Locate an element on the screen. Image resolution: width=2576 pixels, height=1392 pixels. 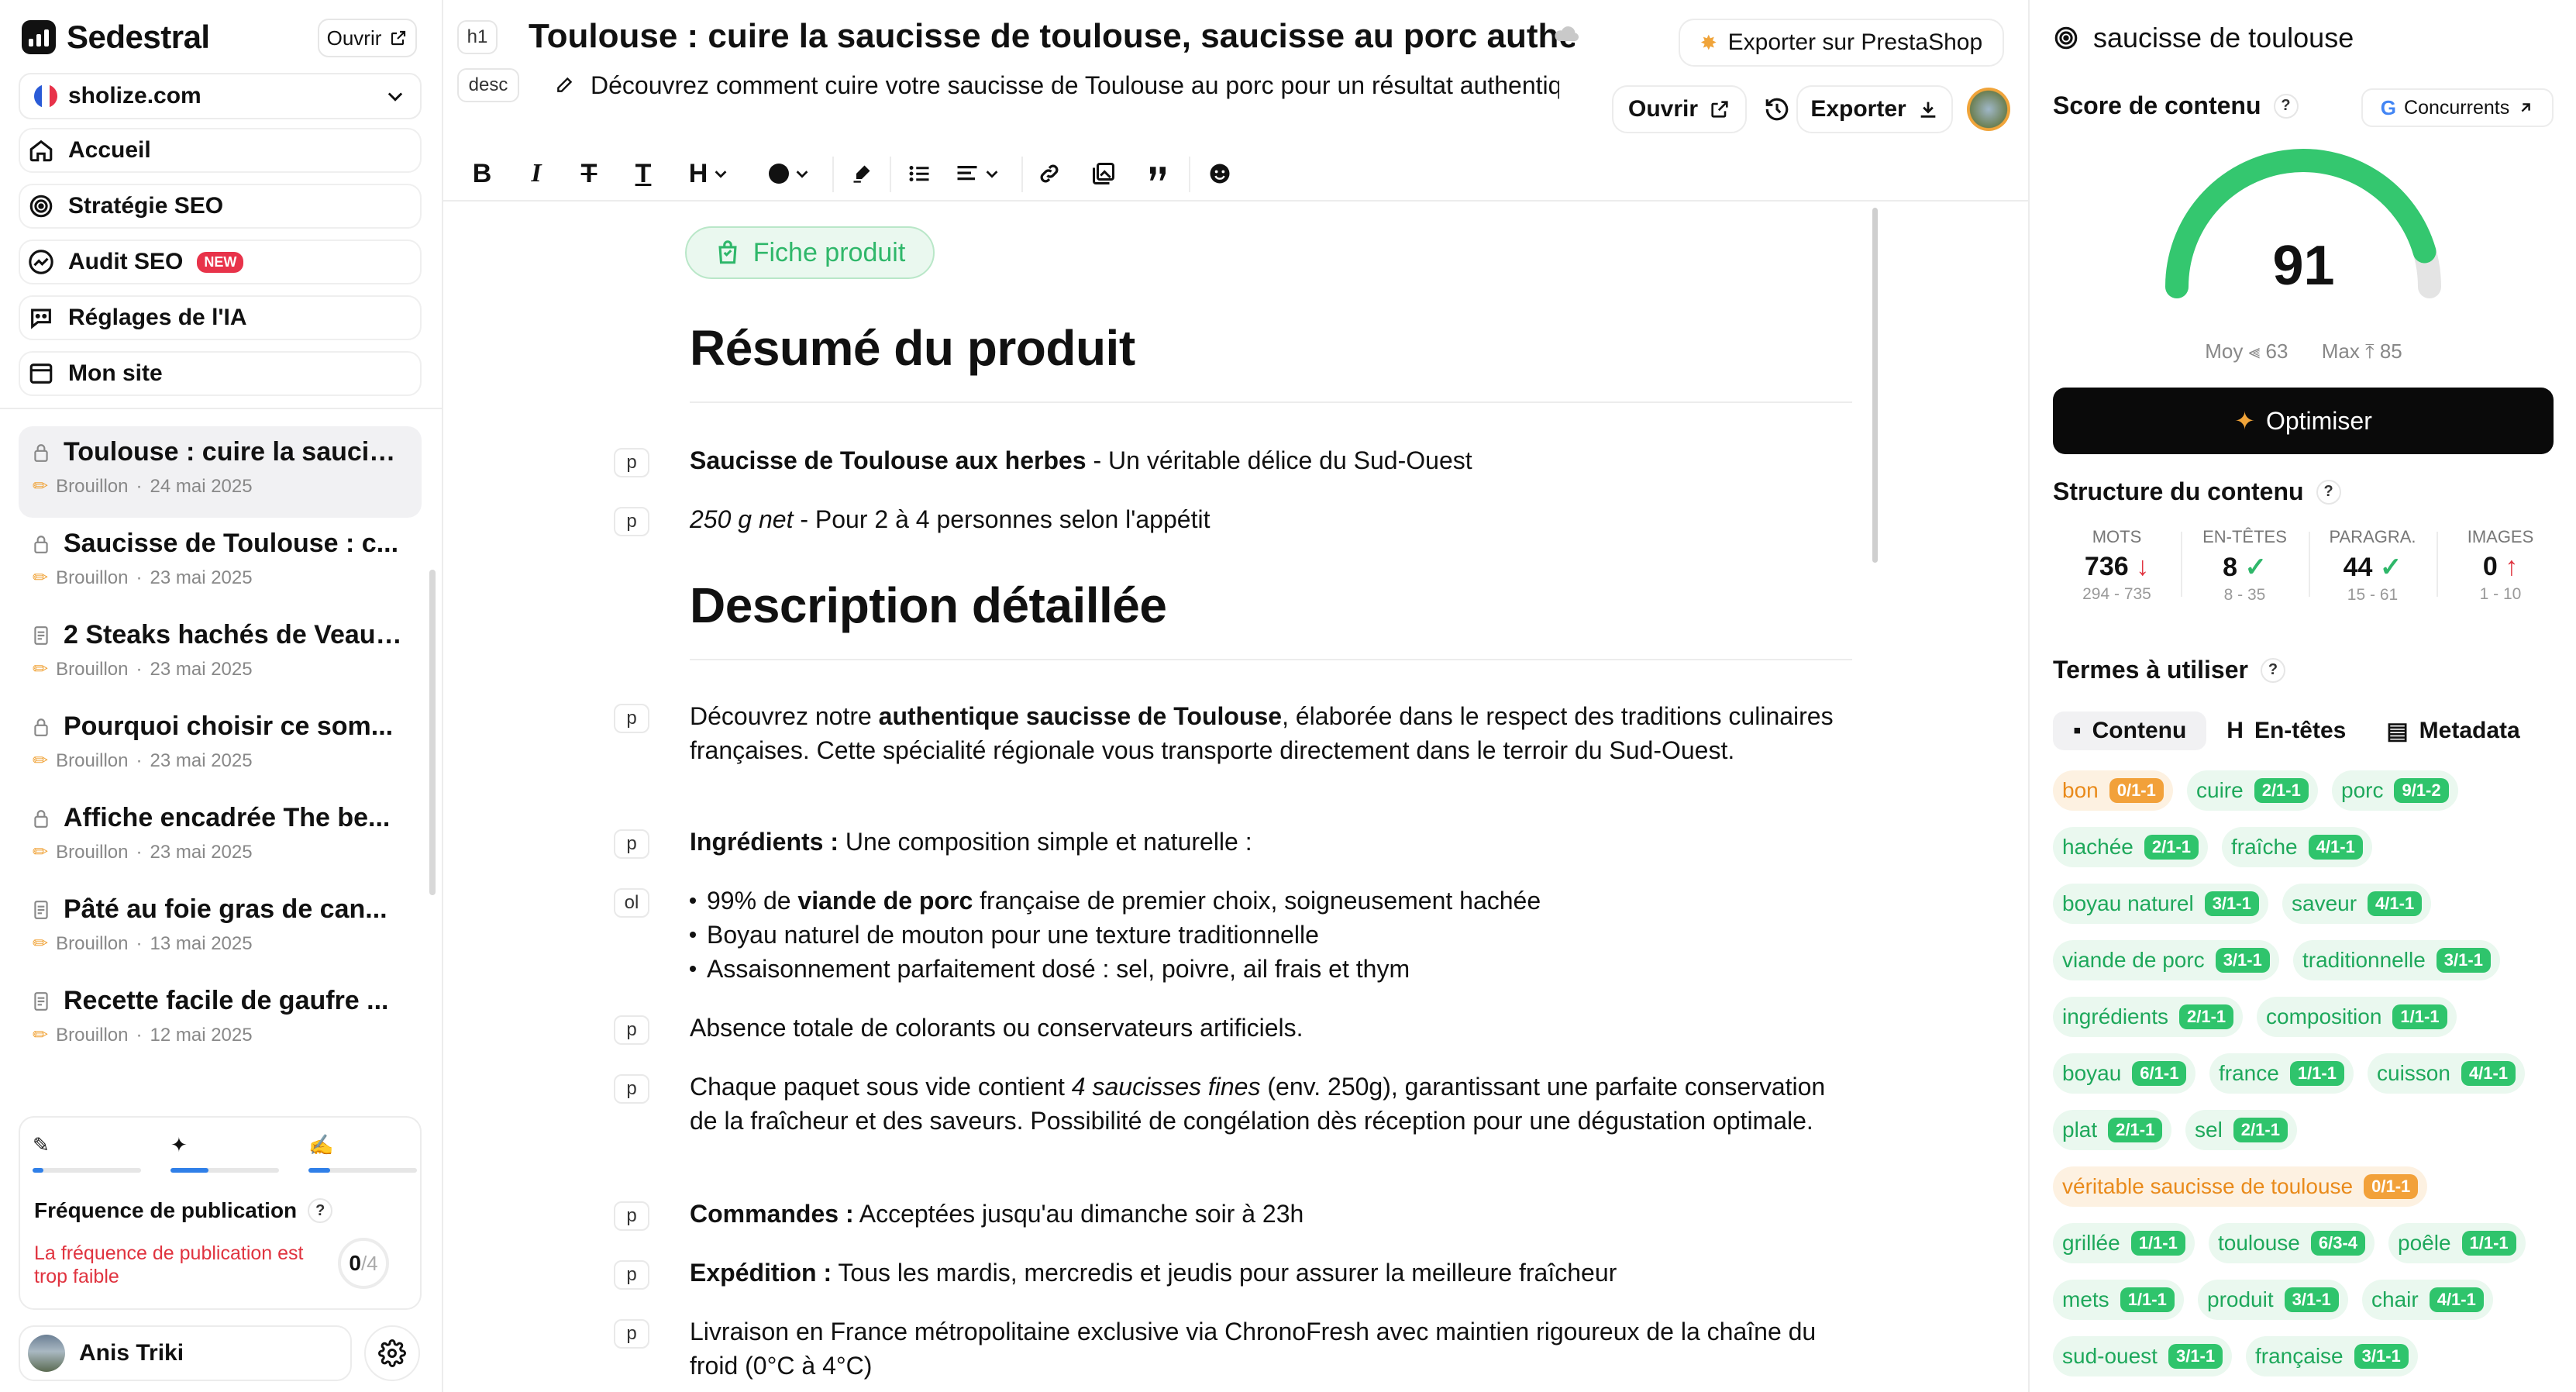
term-chip: viande de porc 3/1-1 is located at coordinates (2166, 960).